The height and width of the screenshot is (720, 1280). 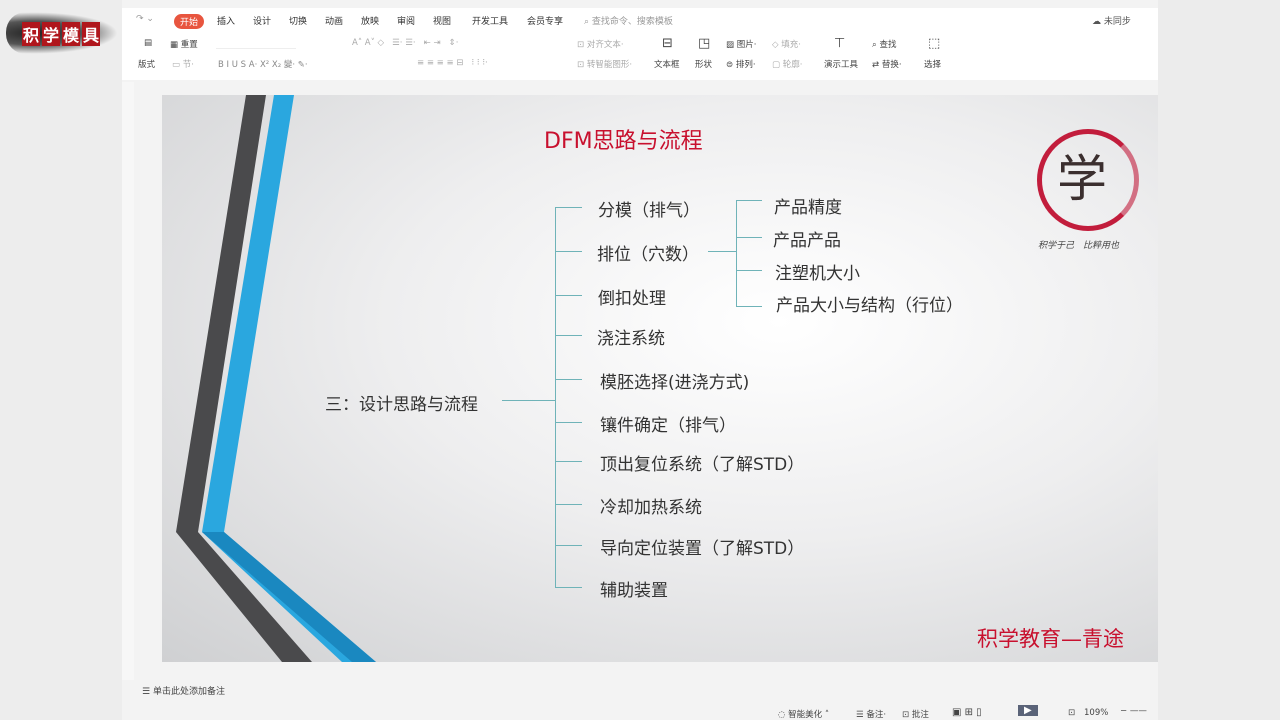 I want to click on smart-beautify-button: ◌ 智能美化 ˄, so click(x=803, y=714).